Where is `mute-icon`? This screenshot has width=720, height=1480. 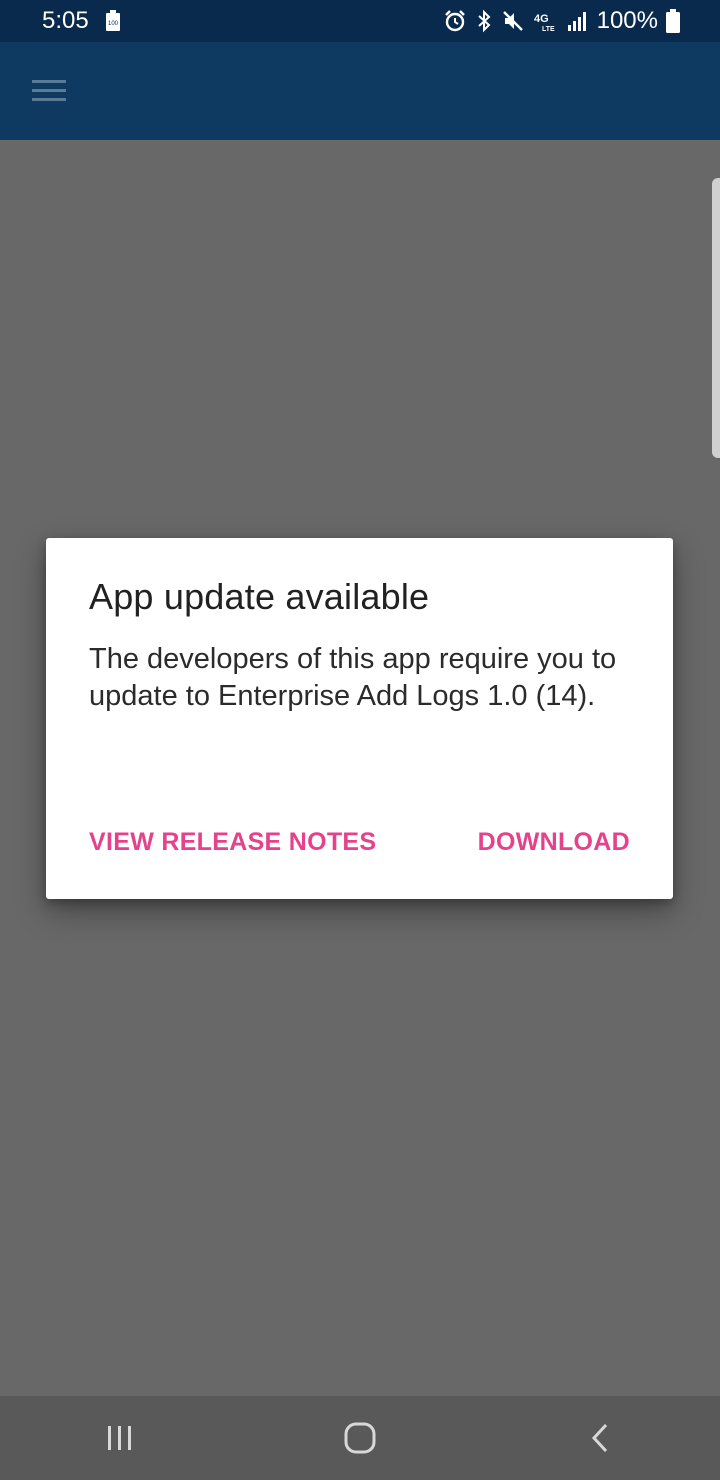
mute-icon is located at coordinates (513, 21).